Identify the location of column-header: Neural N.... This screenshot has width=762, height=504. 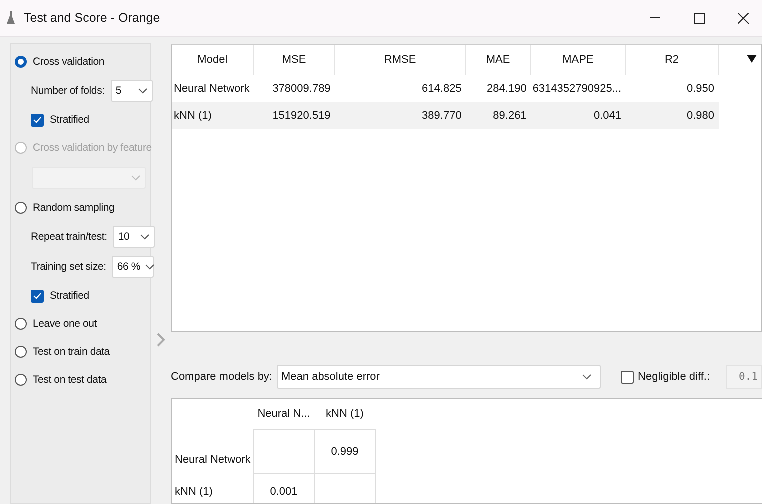
(284, 414).